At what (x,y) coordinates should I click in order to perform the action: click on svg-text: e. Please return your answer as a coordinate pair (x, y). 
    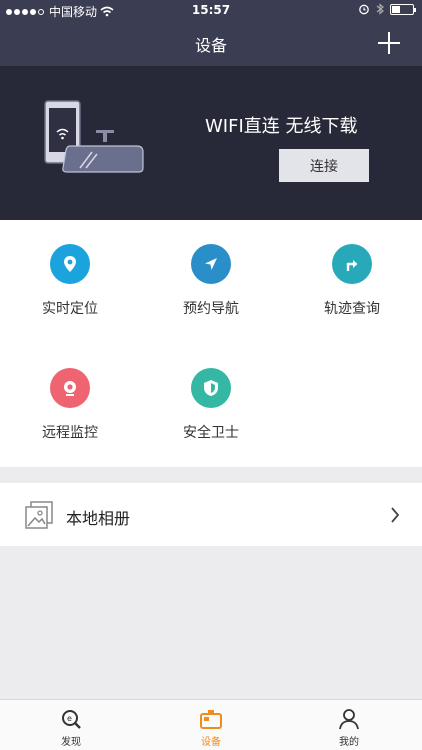
    Looking at the image, I should click on (69, 718).